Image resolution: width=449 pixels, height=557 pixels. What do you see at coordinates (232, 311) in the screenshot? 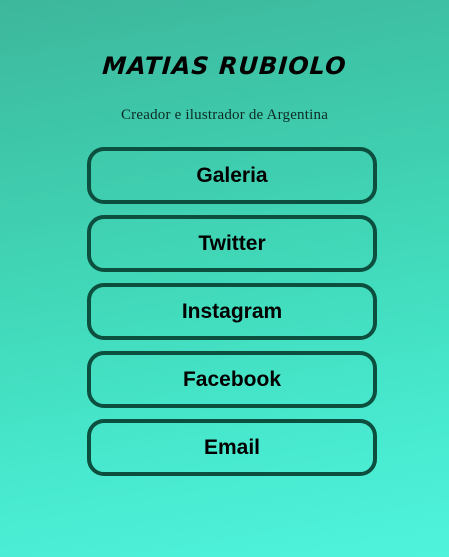
I see `instagram-link-button: Instagram` at bounding box center [232, 311].